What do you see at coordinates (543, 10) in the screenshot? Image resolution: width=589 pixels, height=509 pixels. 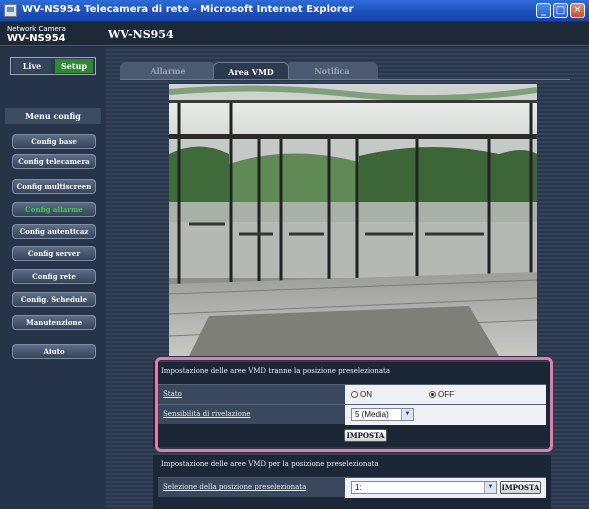 I see `minimize-icon: _` at bounding box center [543, 10].